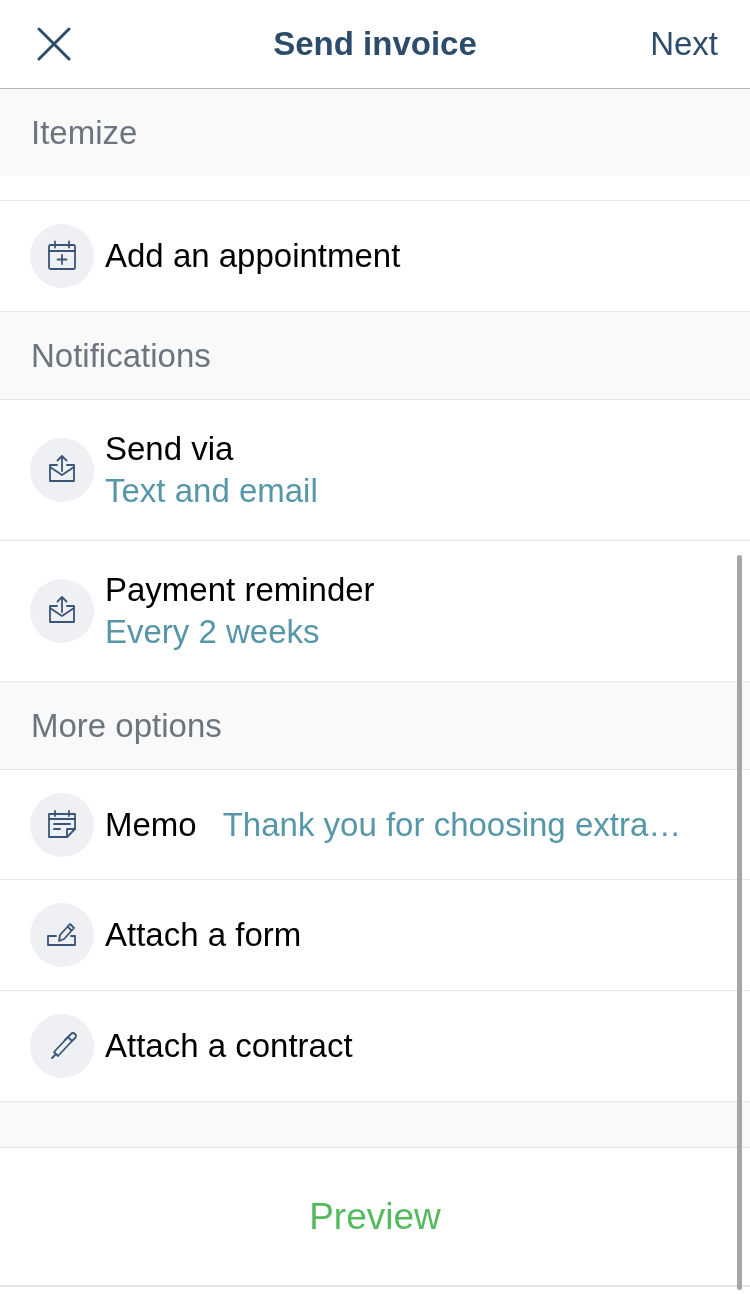  What do you see at coordinates (126, 725) in the screenshot?
I see `section-title: More options` at bounding box center [126, 725].